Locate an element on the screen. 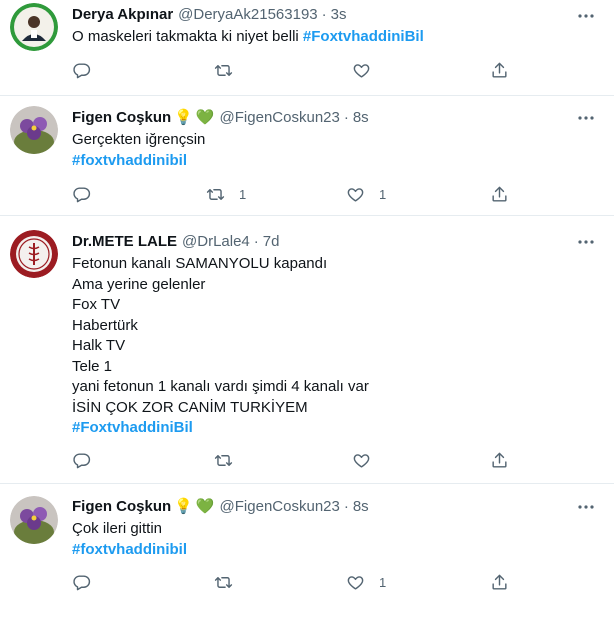 The image size is (614, 619). tweet-line-text: Gerçekten iğrençsin is located at coordinates (139, 139).